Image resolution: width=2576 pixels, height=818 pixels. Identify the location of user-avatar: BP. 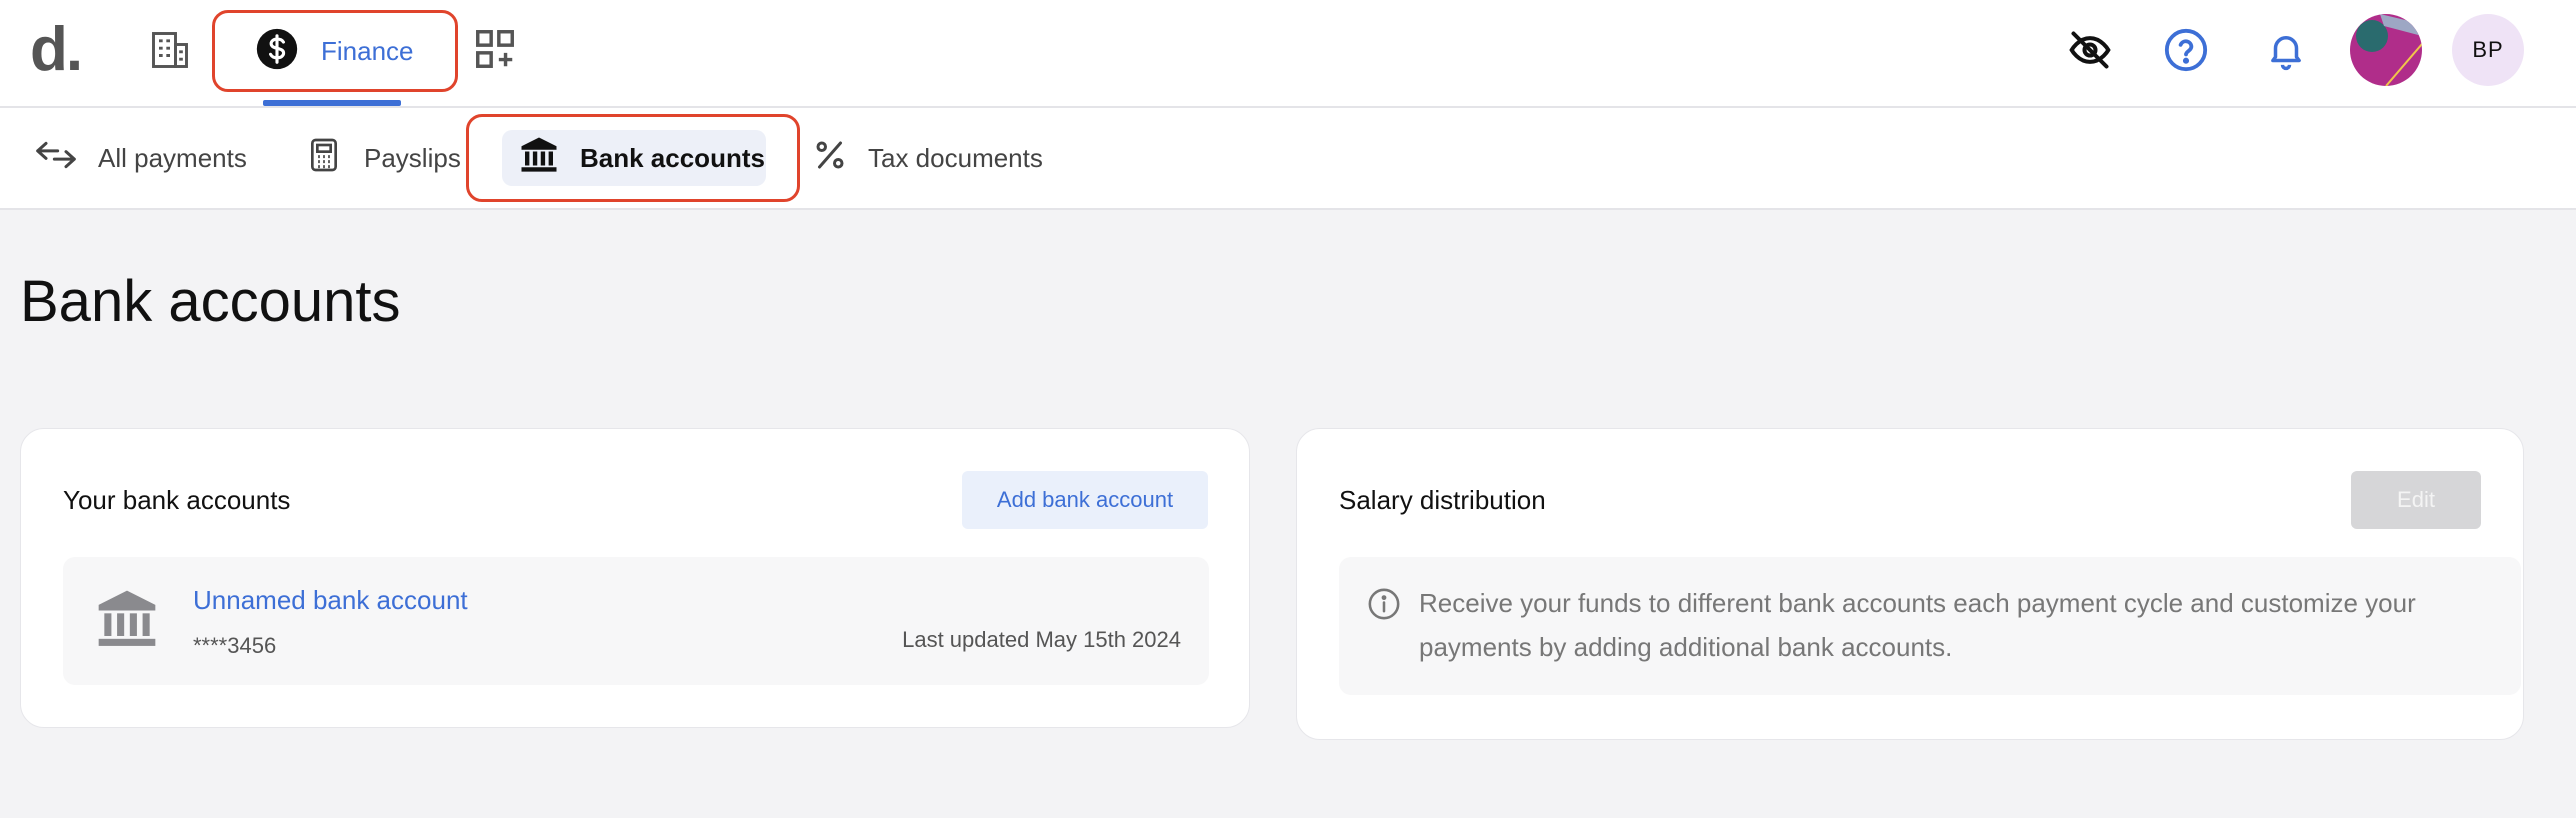
(2488, 50).